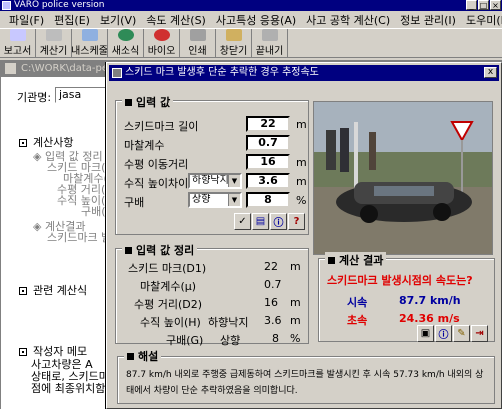 The image size is (502, 409). What do you see at coordinates (34, 97) in the screenshot?
I see `agency-label: 기관명:` at bounding box center [34, 97].